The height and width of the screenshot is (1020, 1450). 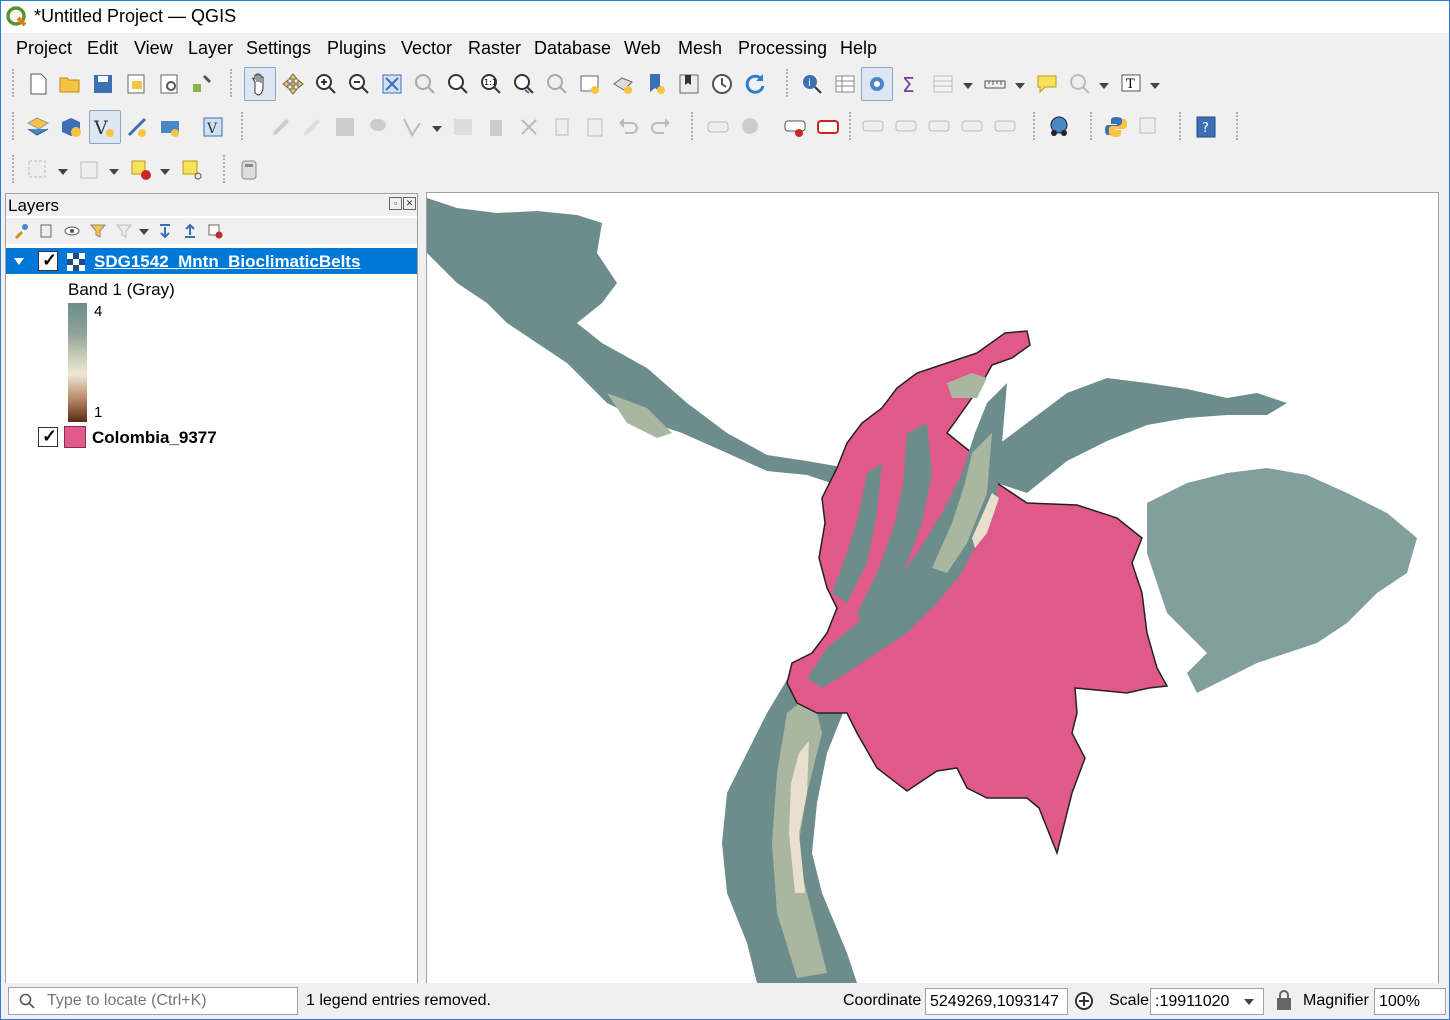 I want to click on data-source-manager-icon, so click(x=38, y=127).